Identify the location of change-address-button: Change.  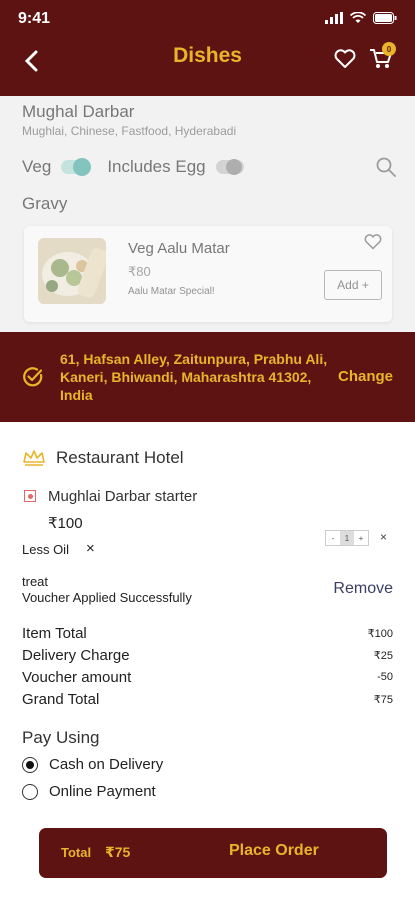
(365, 376).